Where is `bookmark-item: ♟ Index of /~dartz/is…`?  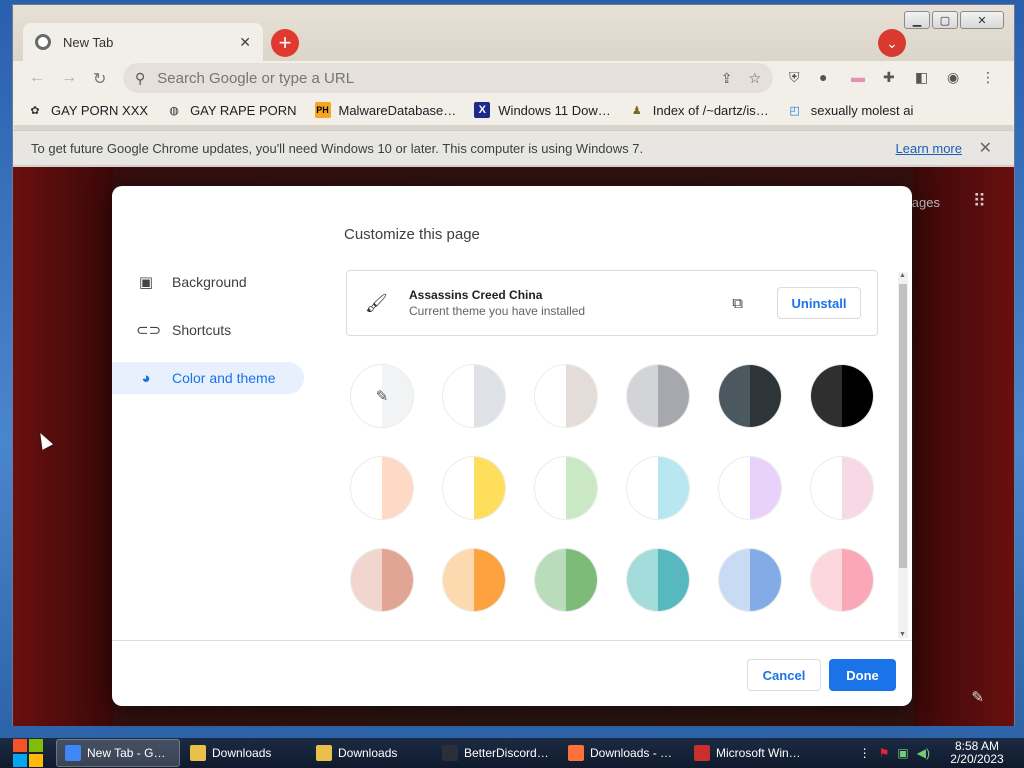
bookmark-item: ♟ Index of /~dartz/is… is located at coordinates (699, 110).